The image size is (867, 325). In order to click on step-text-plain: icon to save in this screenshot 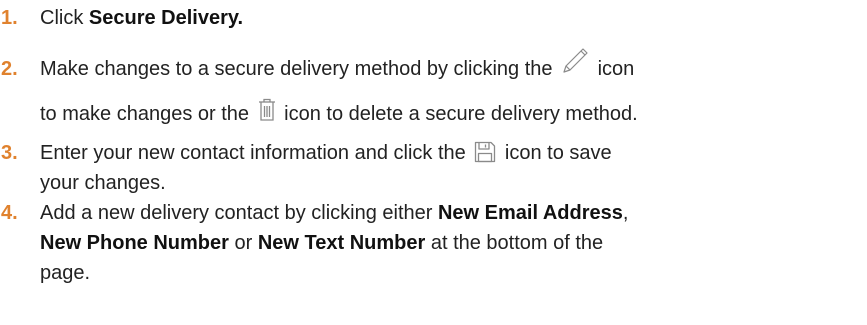, I will do `click(555, 153)`.